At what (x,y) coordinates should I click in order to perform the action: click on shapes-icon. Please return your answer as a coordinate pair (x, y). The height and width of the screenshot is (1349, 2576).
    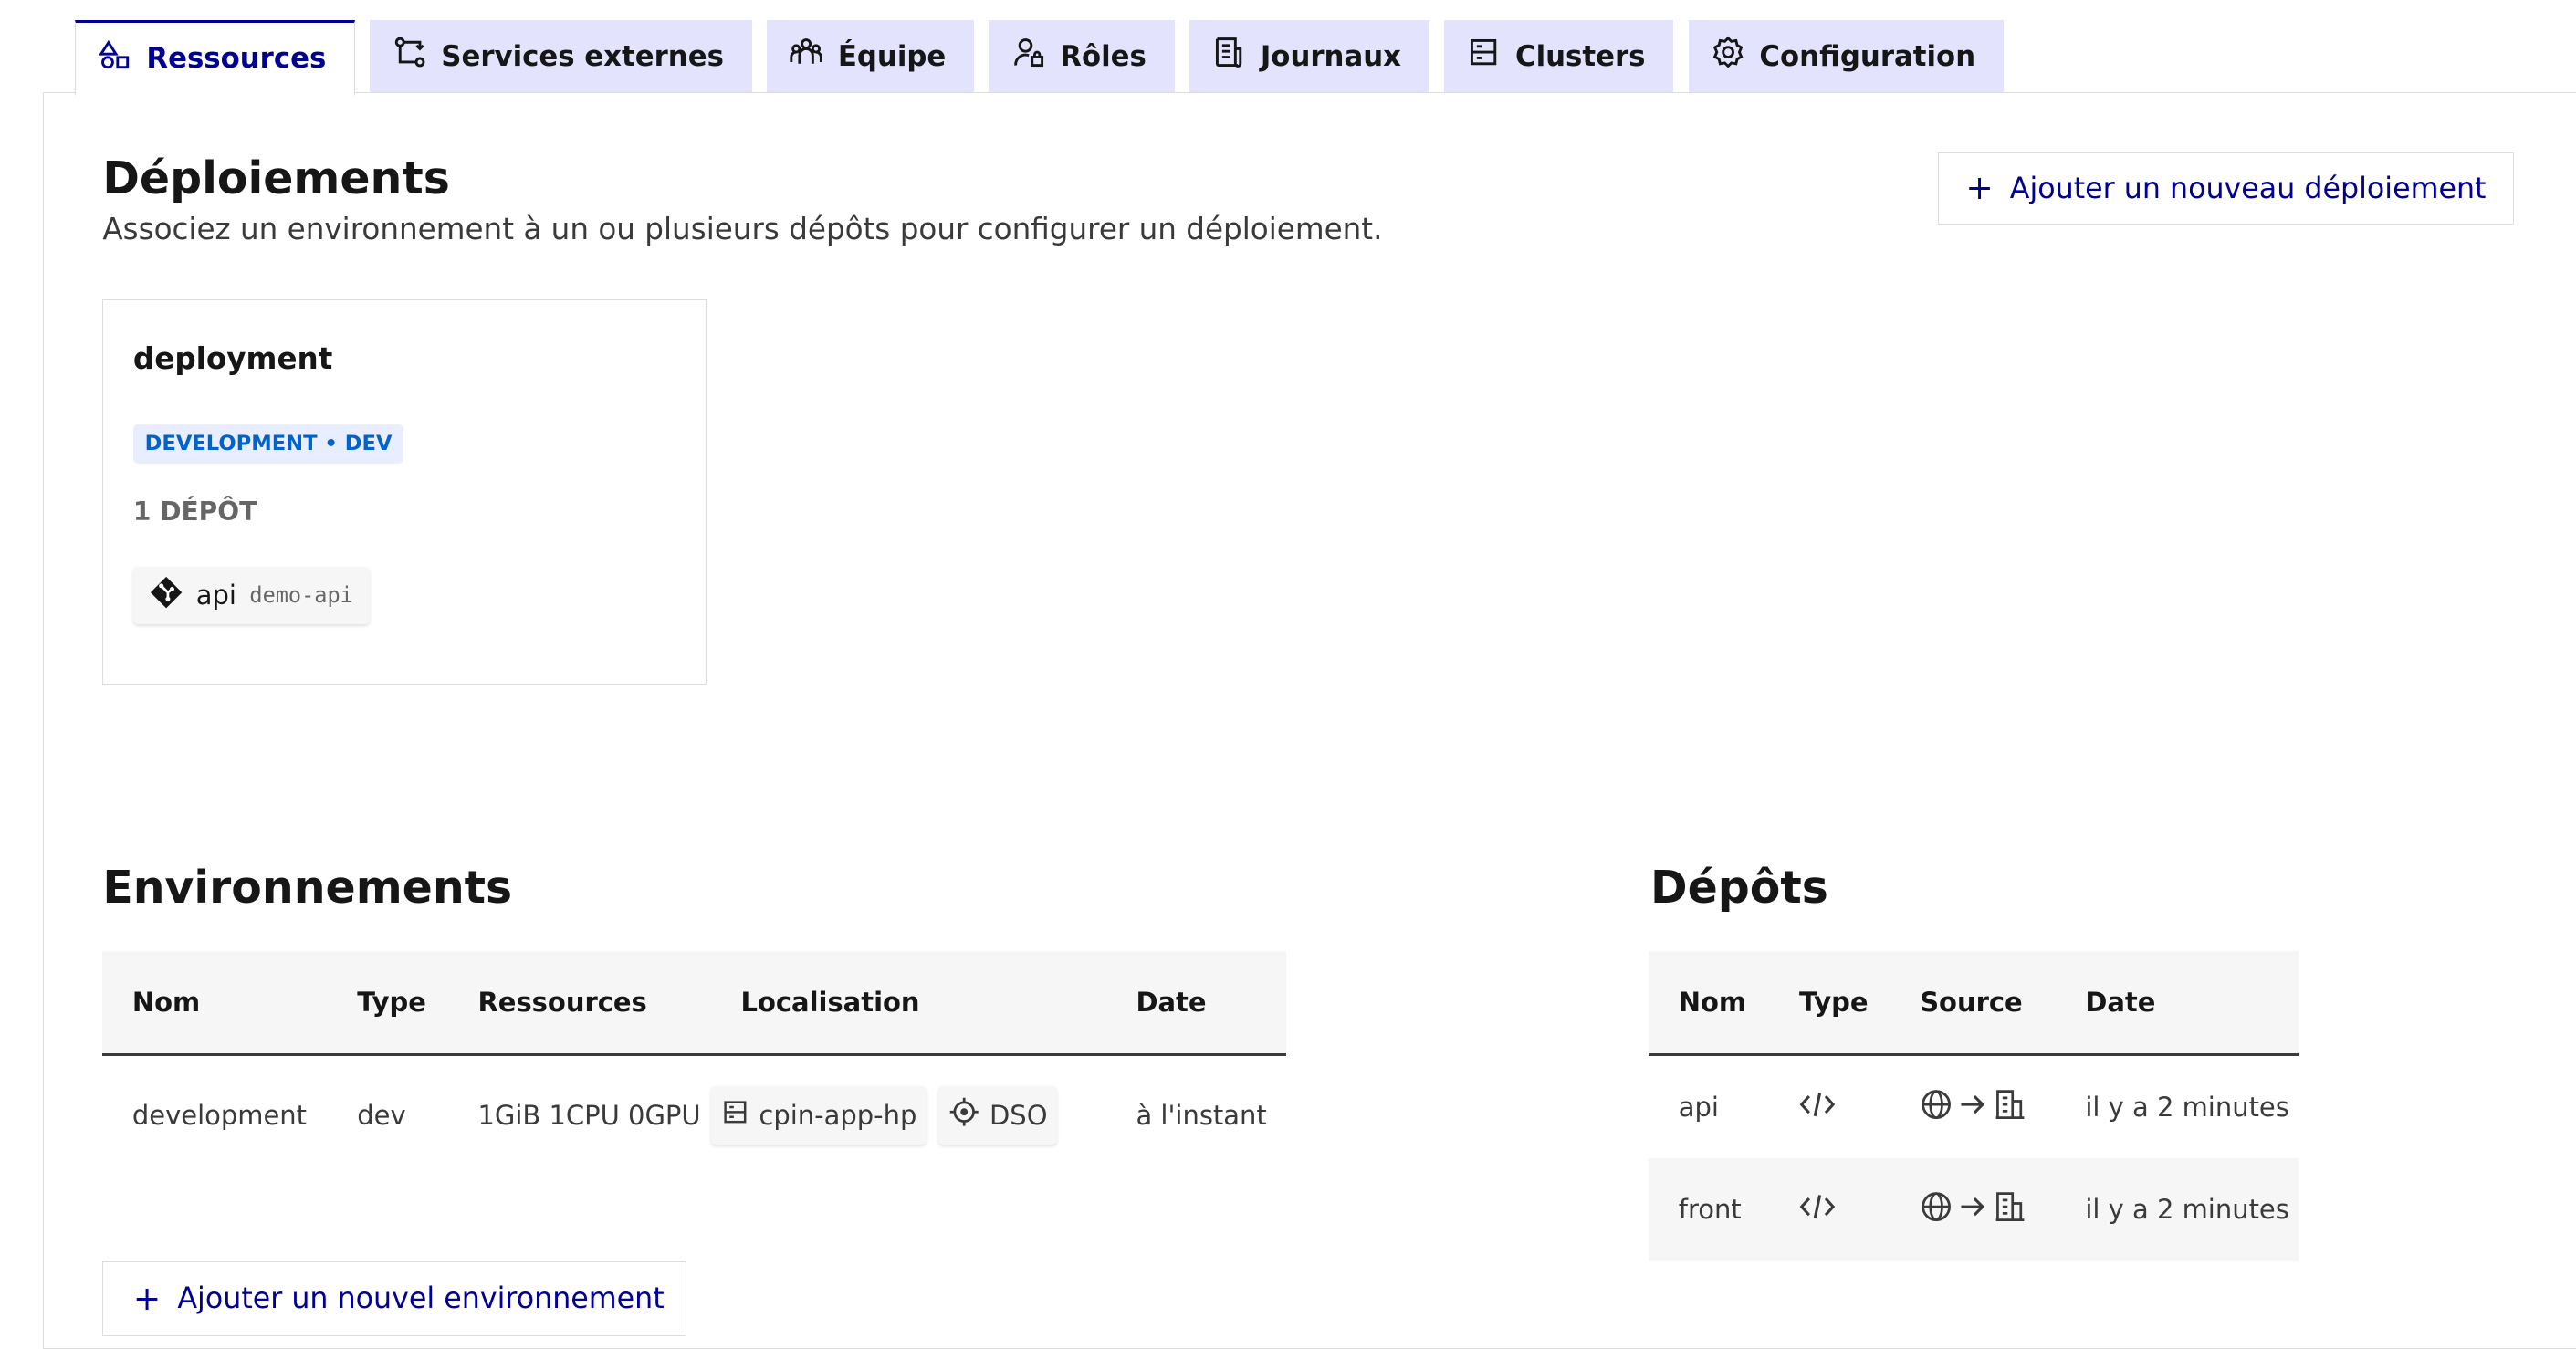
    Looking at the image, I should click on (115, 58).